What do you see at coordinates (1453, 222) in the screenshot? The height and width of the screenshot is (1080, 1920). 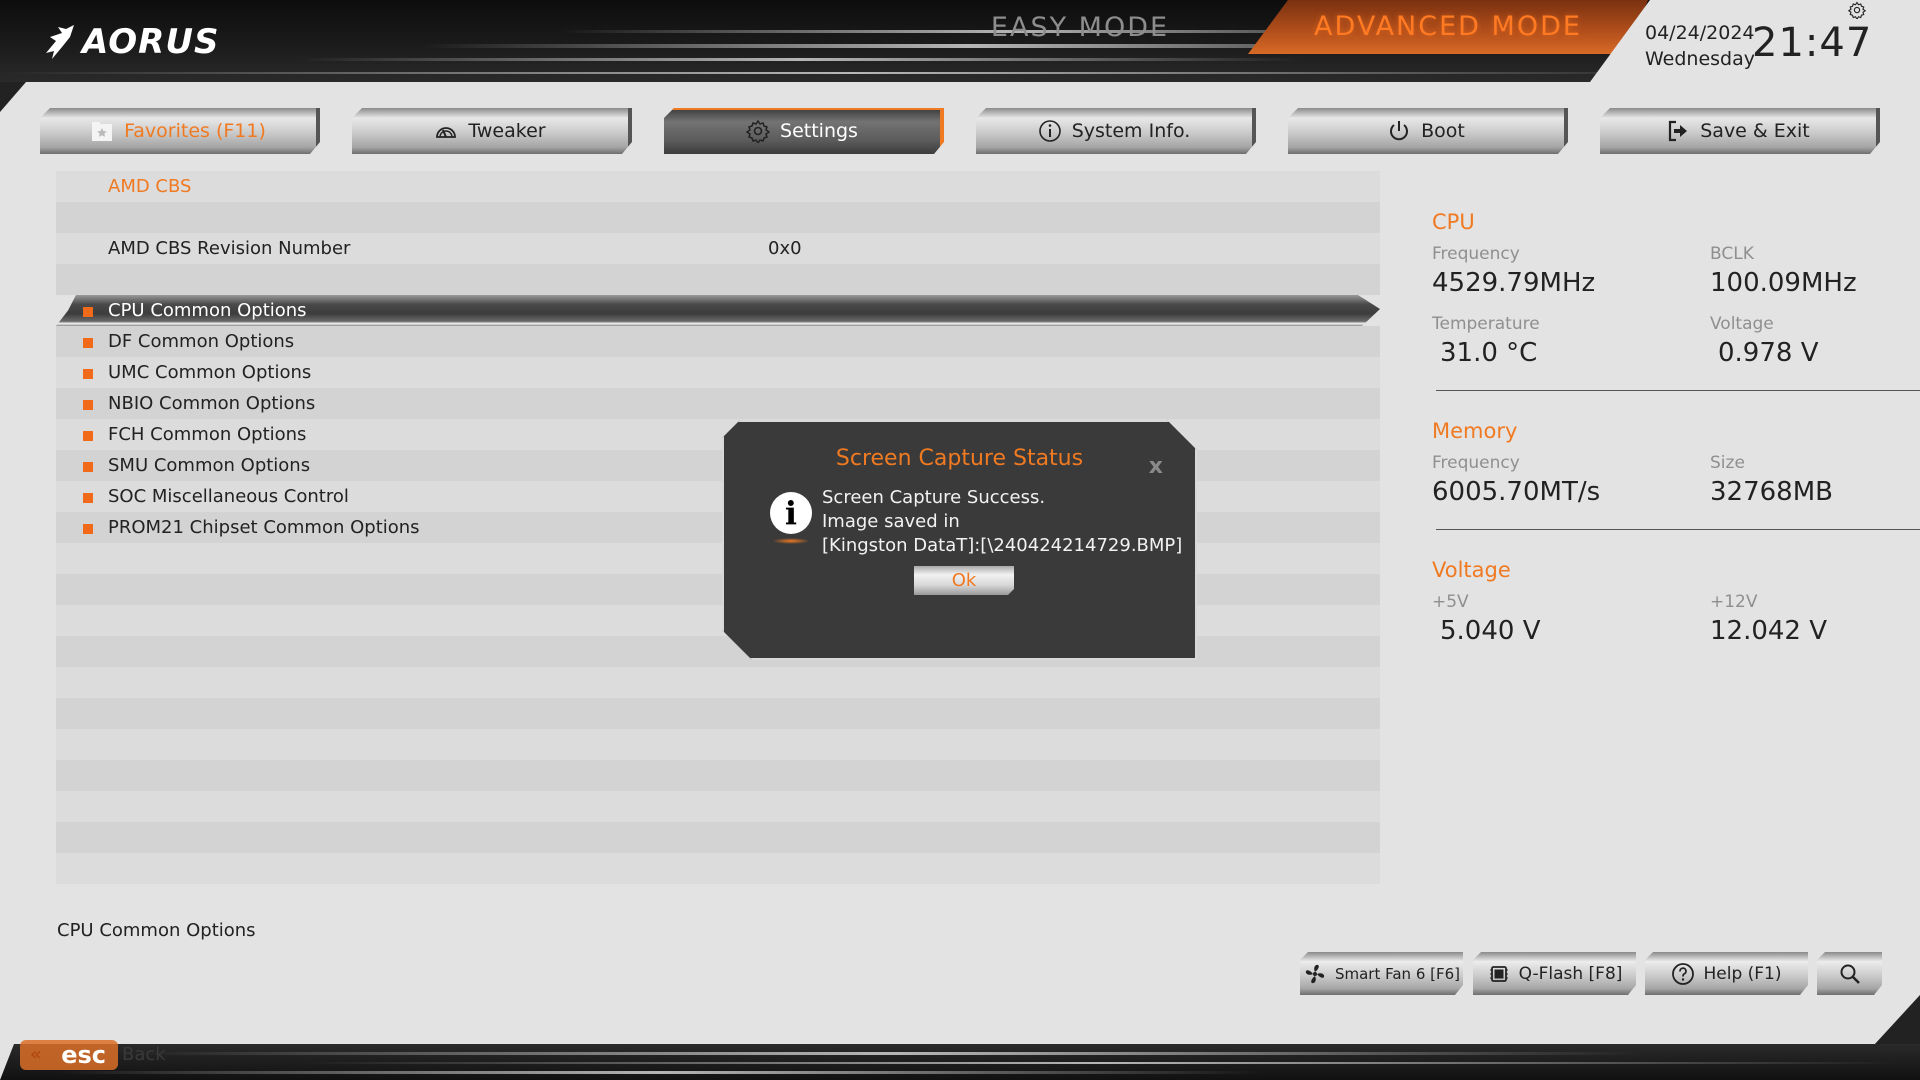 I see `cpu-section-title: CPU` at bounding box center [1453, 222].